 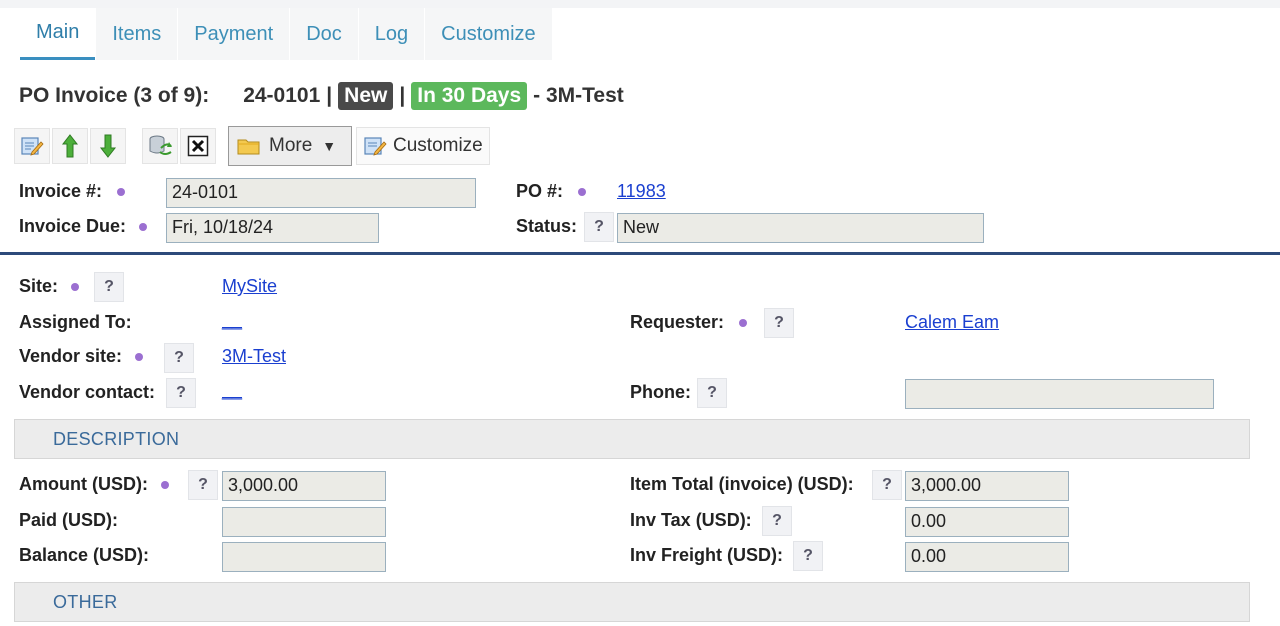 I want to click on move-down-button, so click(x=108, y=146).